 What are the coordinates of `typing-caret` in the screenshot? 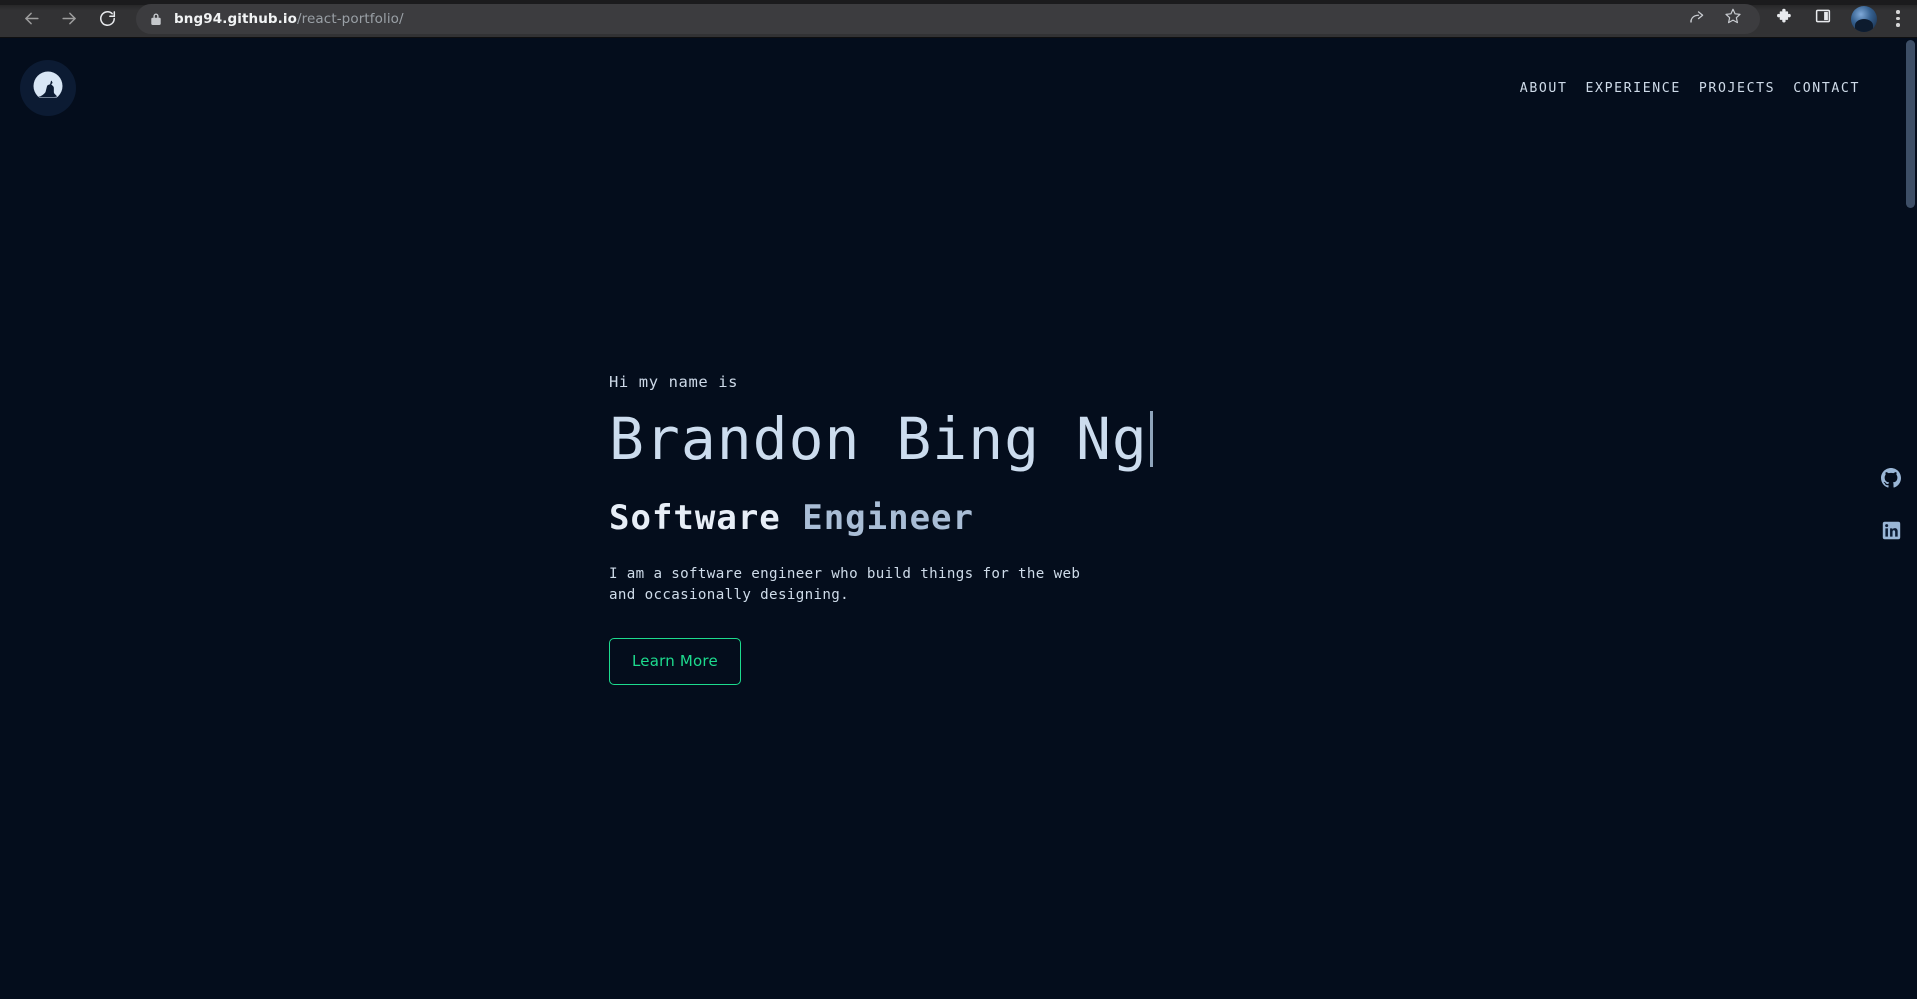 It's located at (1151, 439).